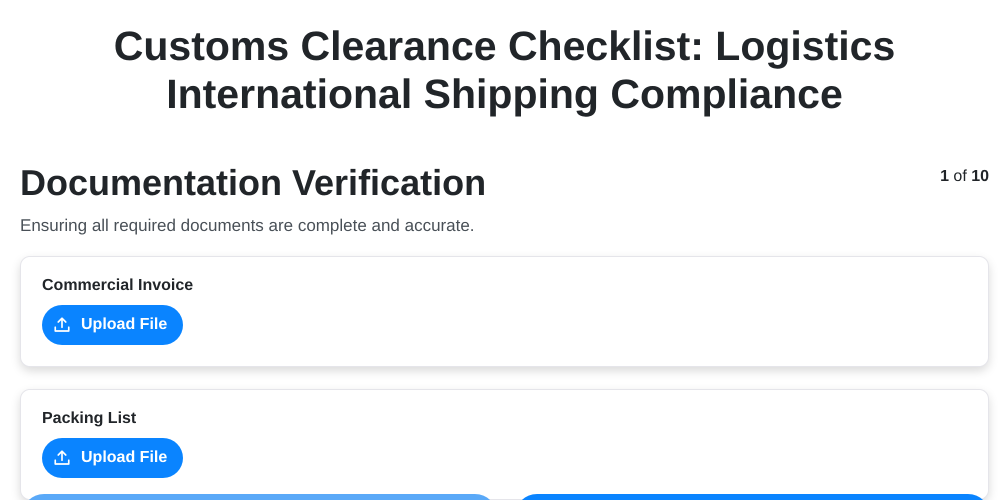  Describe the element at coordinates (964, 177) in the screenshot. I see `step-counter: 1 of 10` at that location.